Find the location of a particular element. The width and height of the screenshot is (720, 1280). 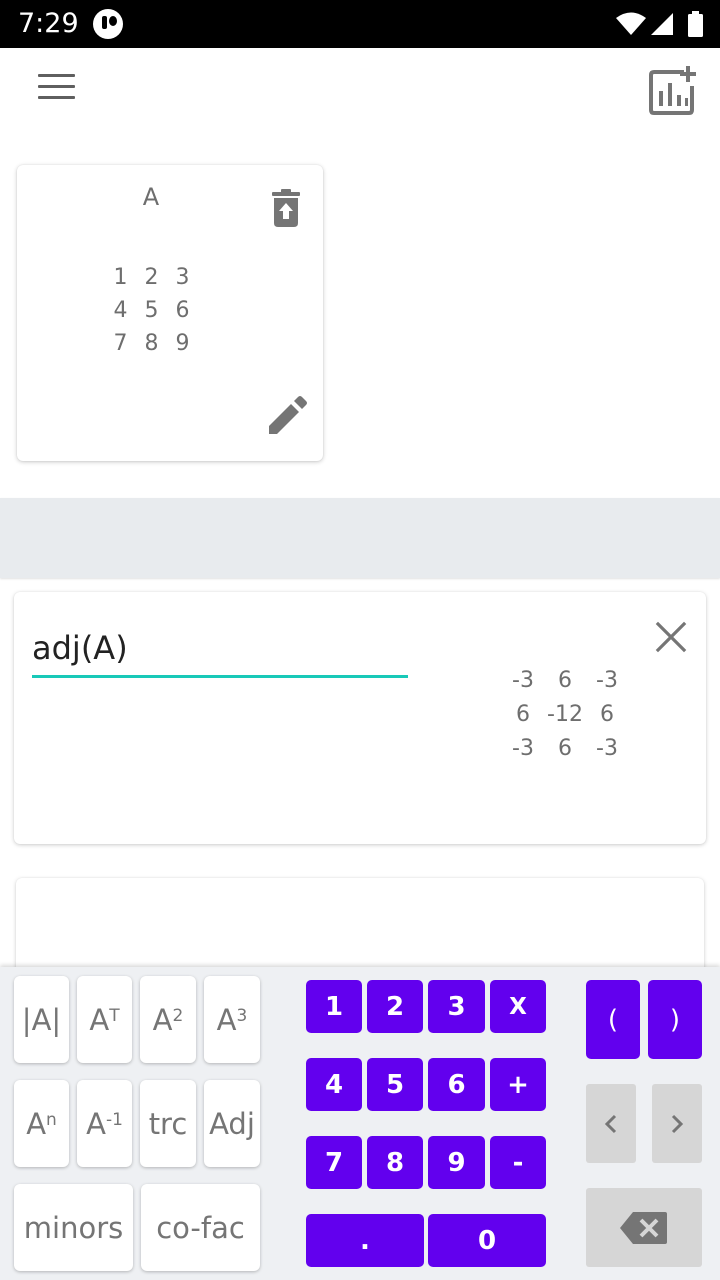

matrix-cell: 7 is located at coordinates (120, 343).